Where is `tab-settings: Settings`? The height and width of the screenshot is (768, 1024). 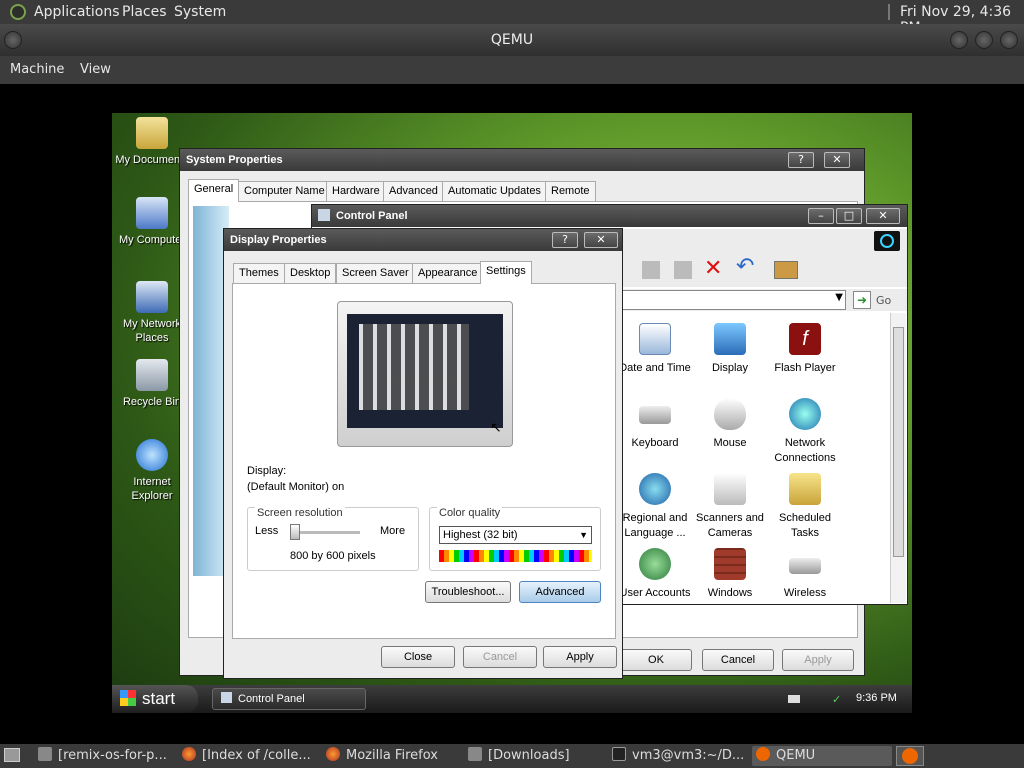
tab-settings: Settings is located at coordinates (506, 272).